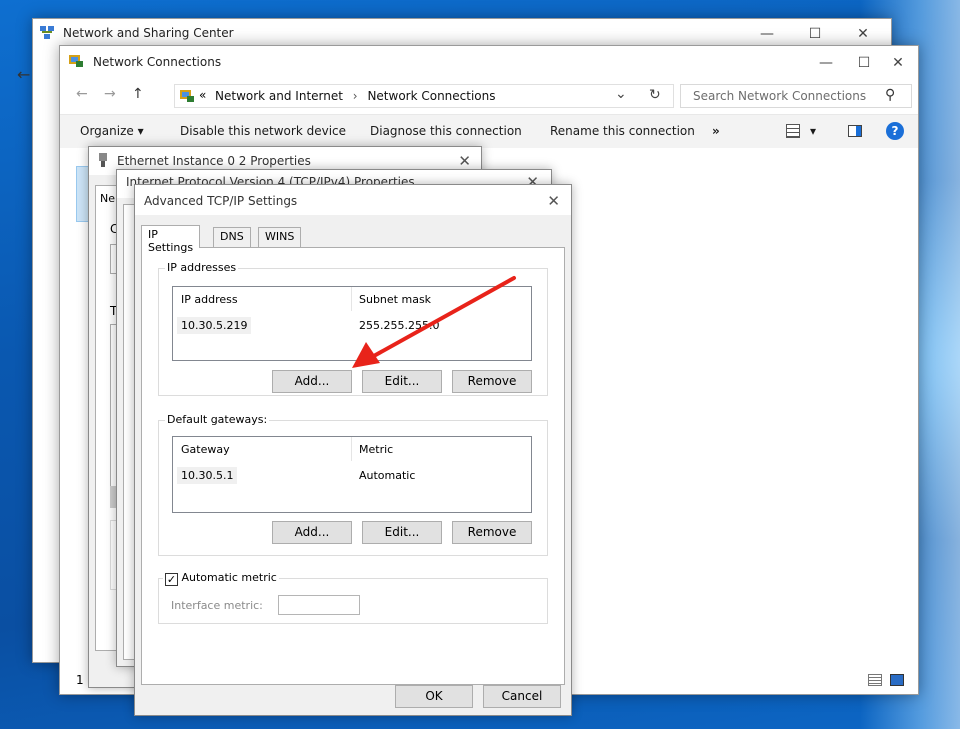 The image size is (960, 729). What do you see at coordinates (202, 267) in the screenshot?
I see `ip-addresses-label: IP addresses` at bounding box center [202, 267].